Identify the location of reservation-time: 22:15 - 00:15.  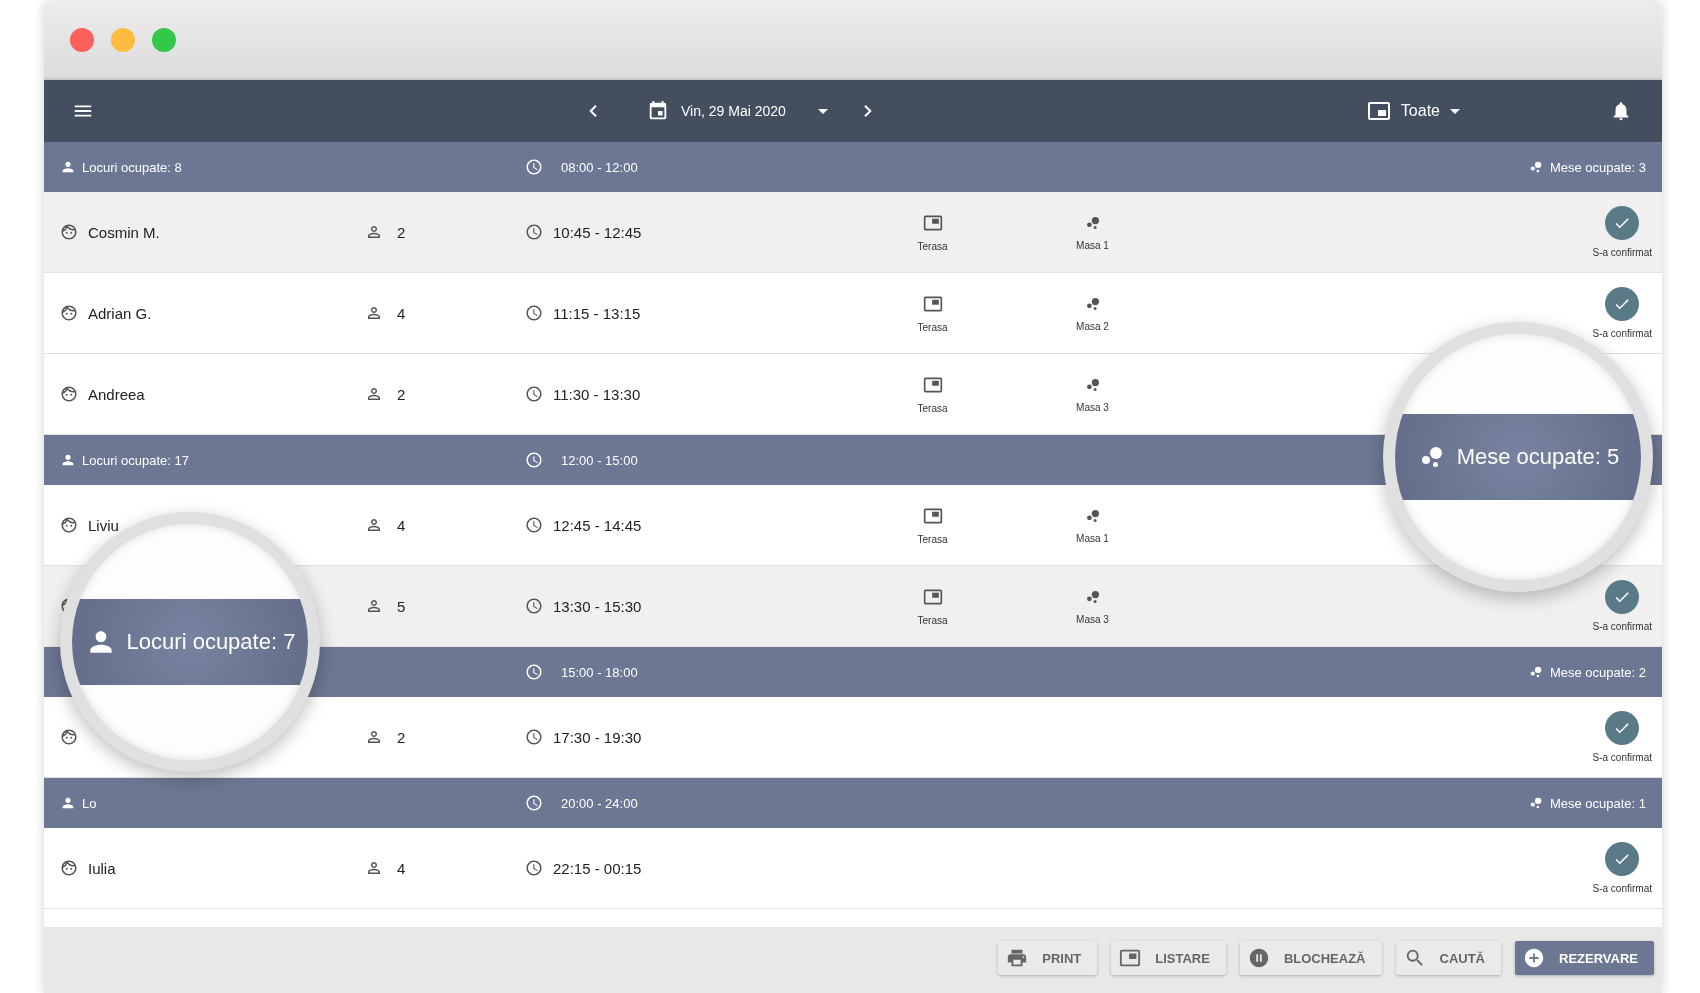
(597, 868).